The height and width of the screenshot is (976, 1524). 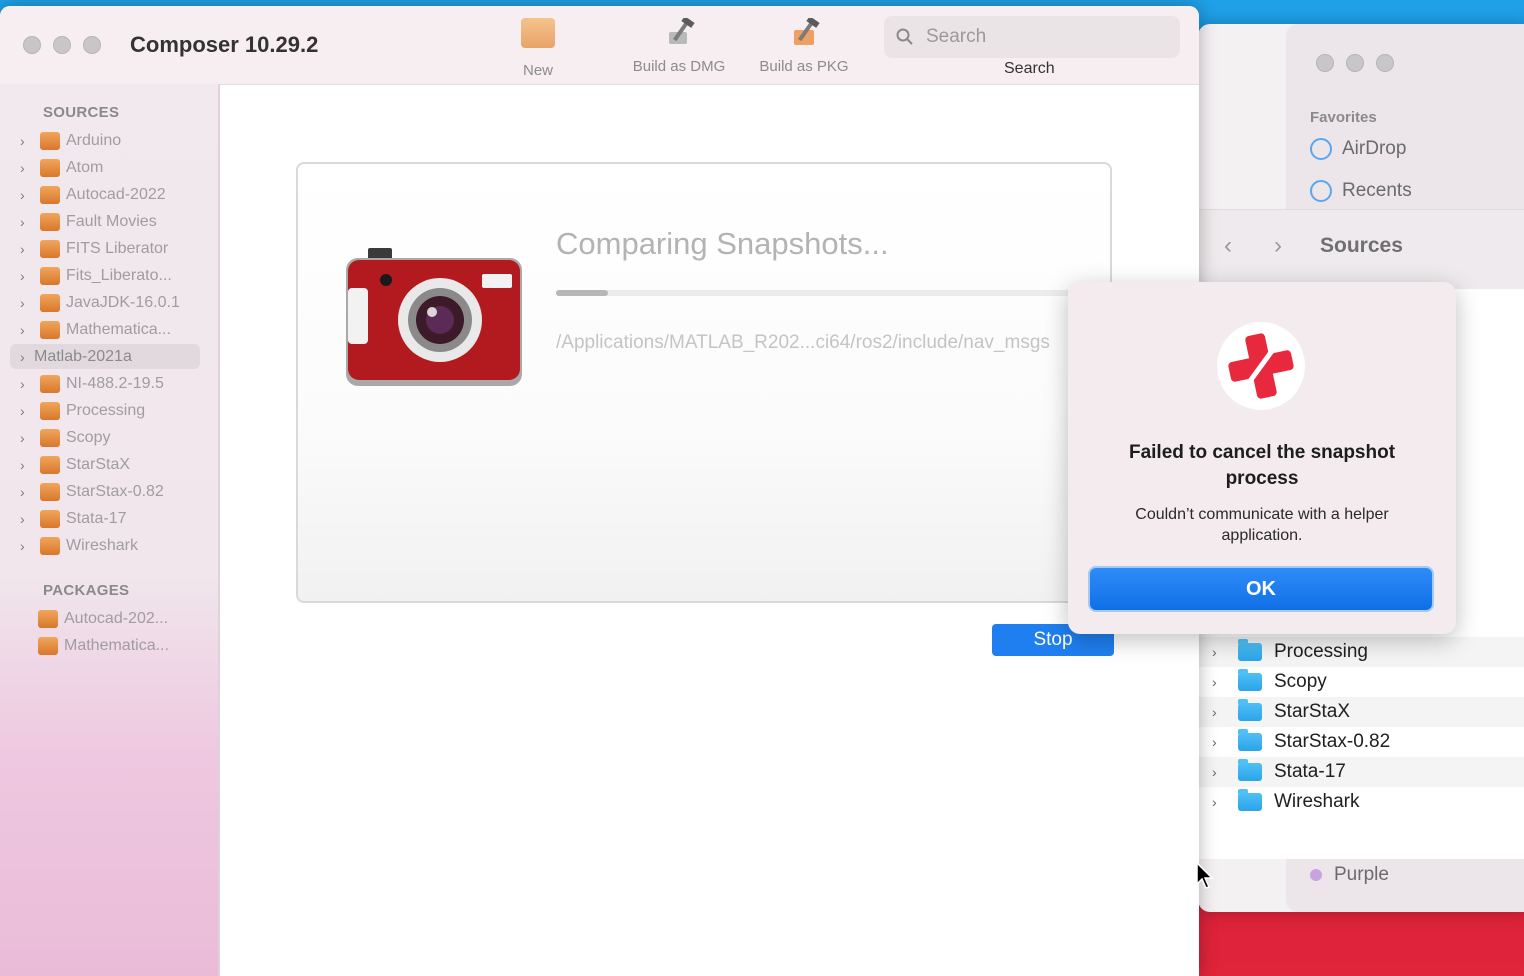 I want to click on finder-toolbar: ‹ › Sources, so click(x=1361, y=249).